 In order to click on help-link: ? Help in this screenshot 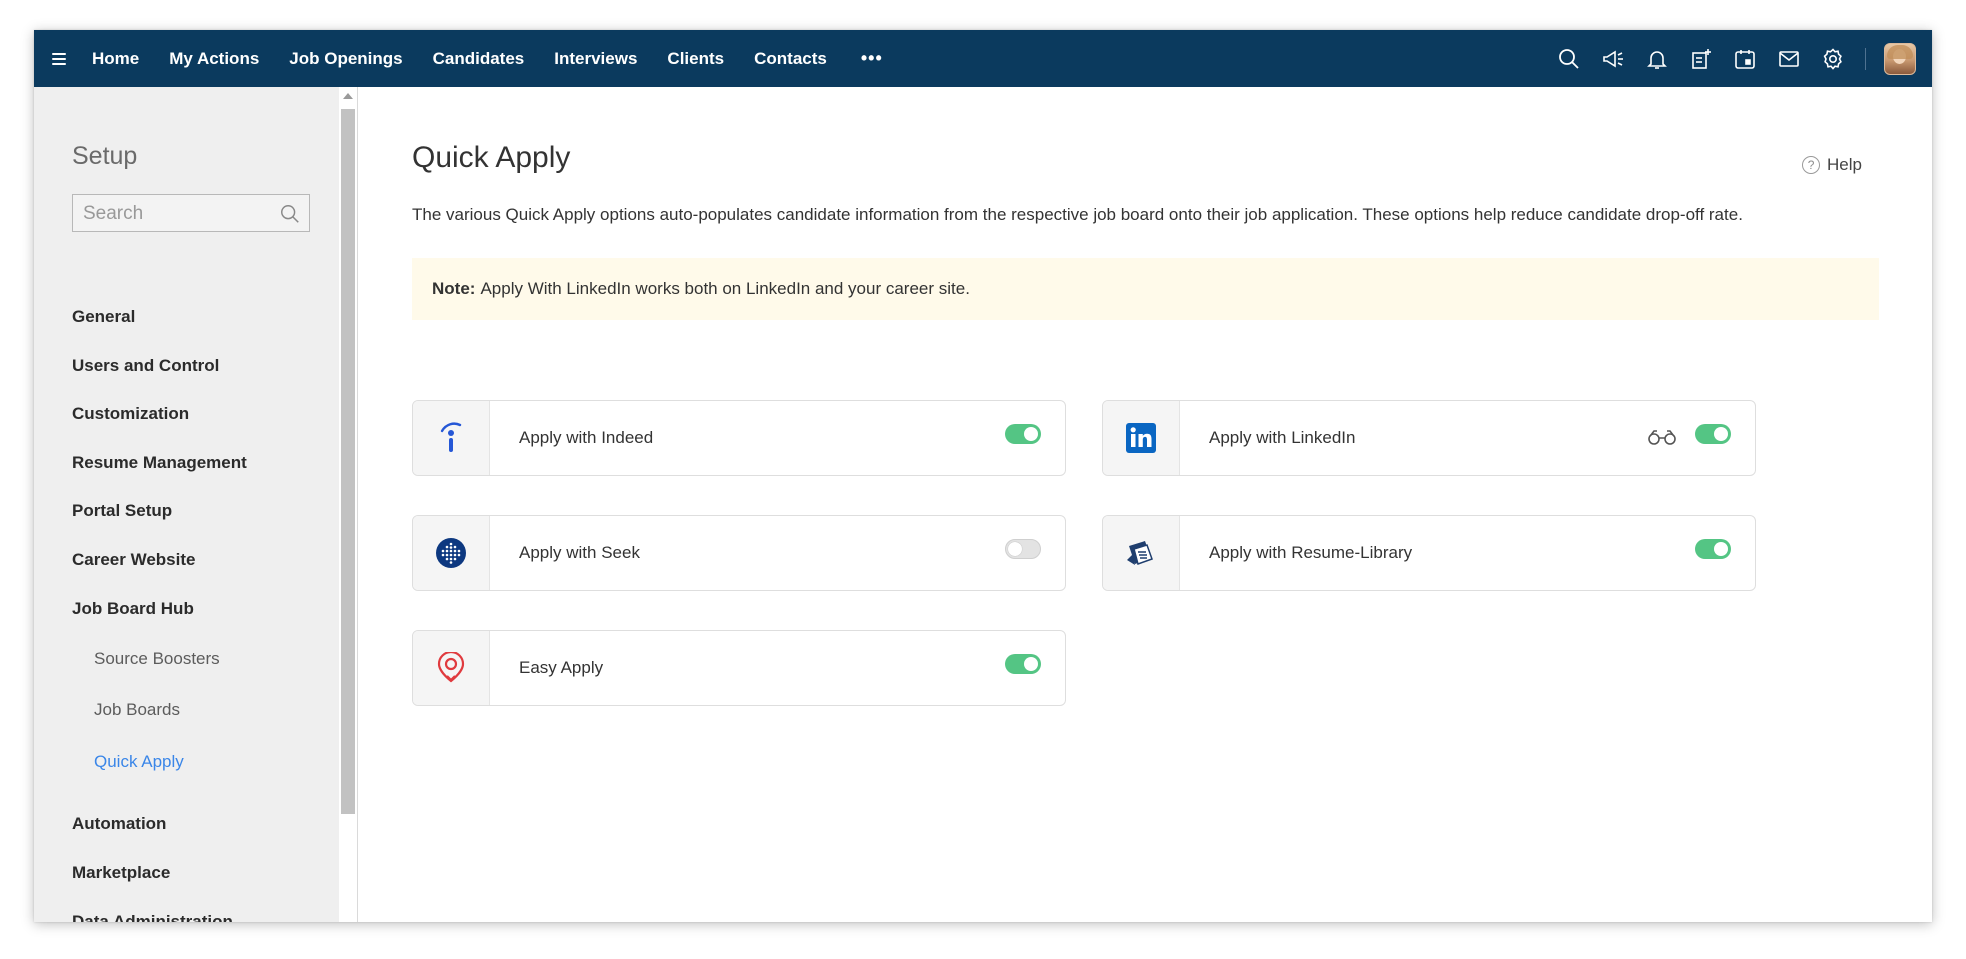, I will do `click(1832, 165)`.